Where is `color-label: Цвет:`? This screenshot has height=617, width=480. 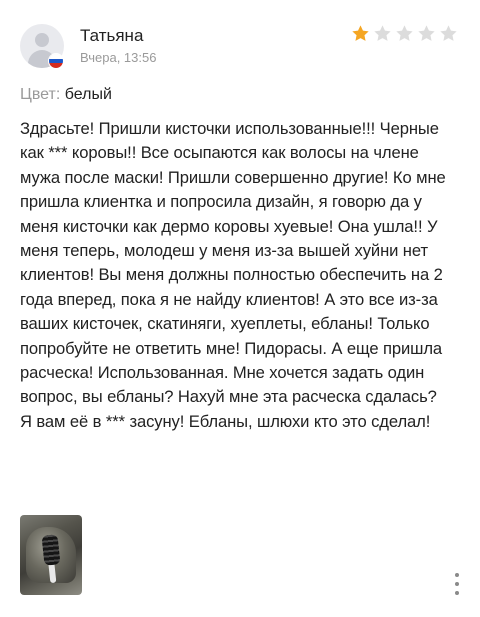
color-label: Цвет: is located at coordinates (40, 94).